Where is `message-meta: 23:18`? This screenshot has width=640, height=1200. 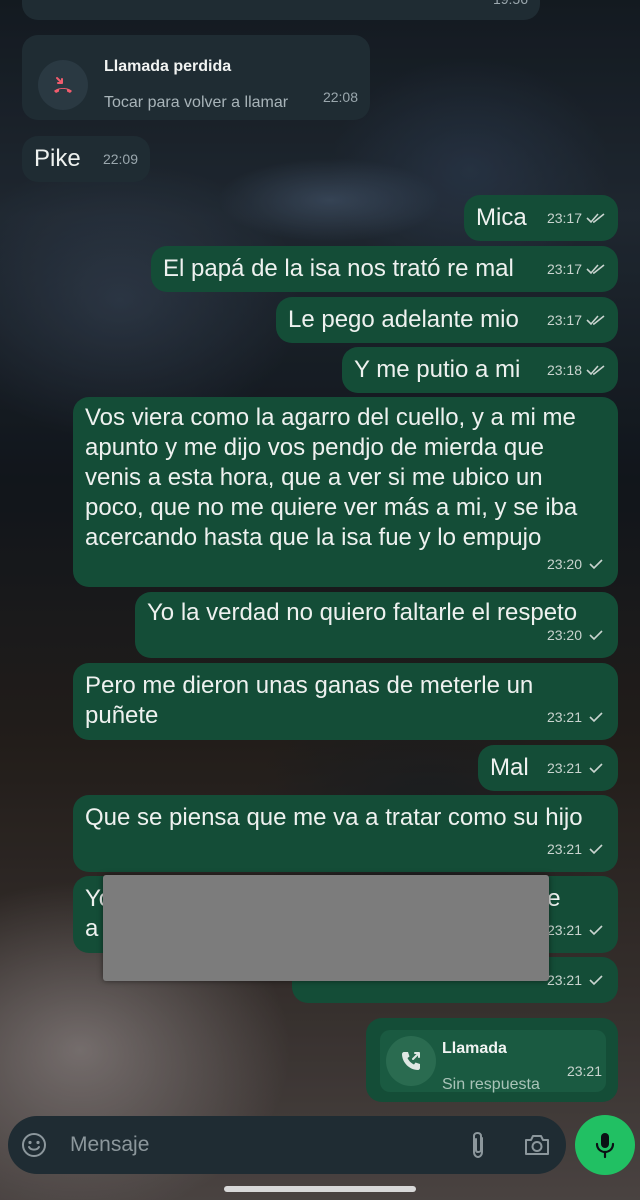 message-meta: 23:18 is located at coordinates (576, 370).